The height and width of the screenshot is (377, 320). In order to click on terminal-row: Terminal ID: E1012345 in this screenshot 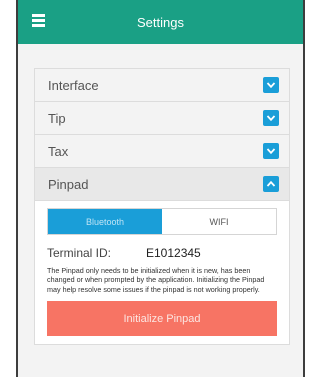, I will do `click(162, 253)`.